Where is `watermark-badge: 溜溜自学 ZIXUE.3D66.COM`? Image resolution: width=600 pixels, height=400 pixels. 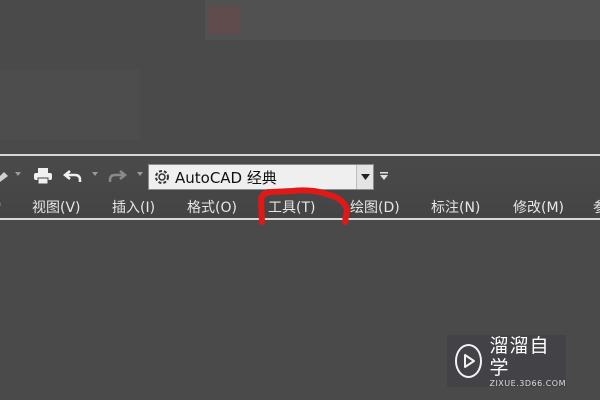
watermark-badge: 溜溜自学 ZIXUE.3D66.COM is located at coordinates (506, 361).